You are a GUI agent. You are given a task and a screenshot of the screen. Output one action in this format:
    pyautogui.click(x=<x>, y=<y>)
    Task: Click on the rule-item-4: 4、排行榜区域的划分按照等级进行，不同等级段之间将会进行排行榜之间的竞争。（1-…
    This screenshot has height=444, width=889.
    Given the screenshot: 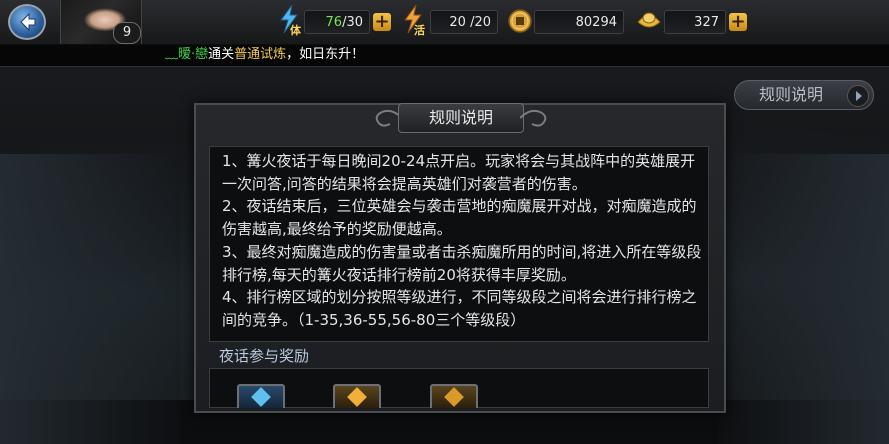 What is the action you would take?
    pyautogui.click(x=459, y=308)
    